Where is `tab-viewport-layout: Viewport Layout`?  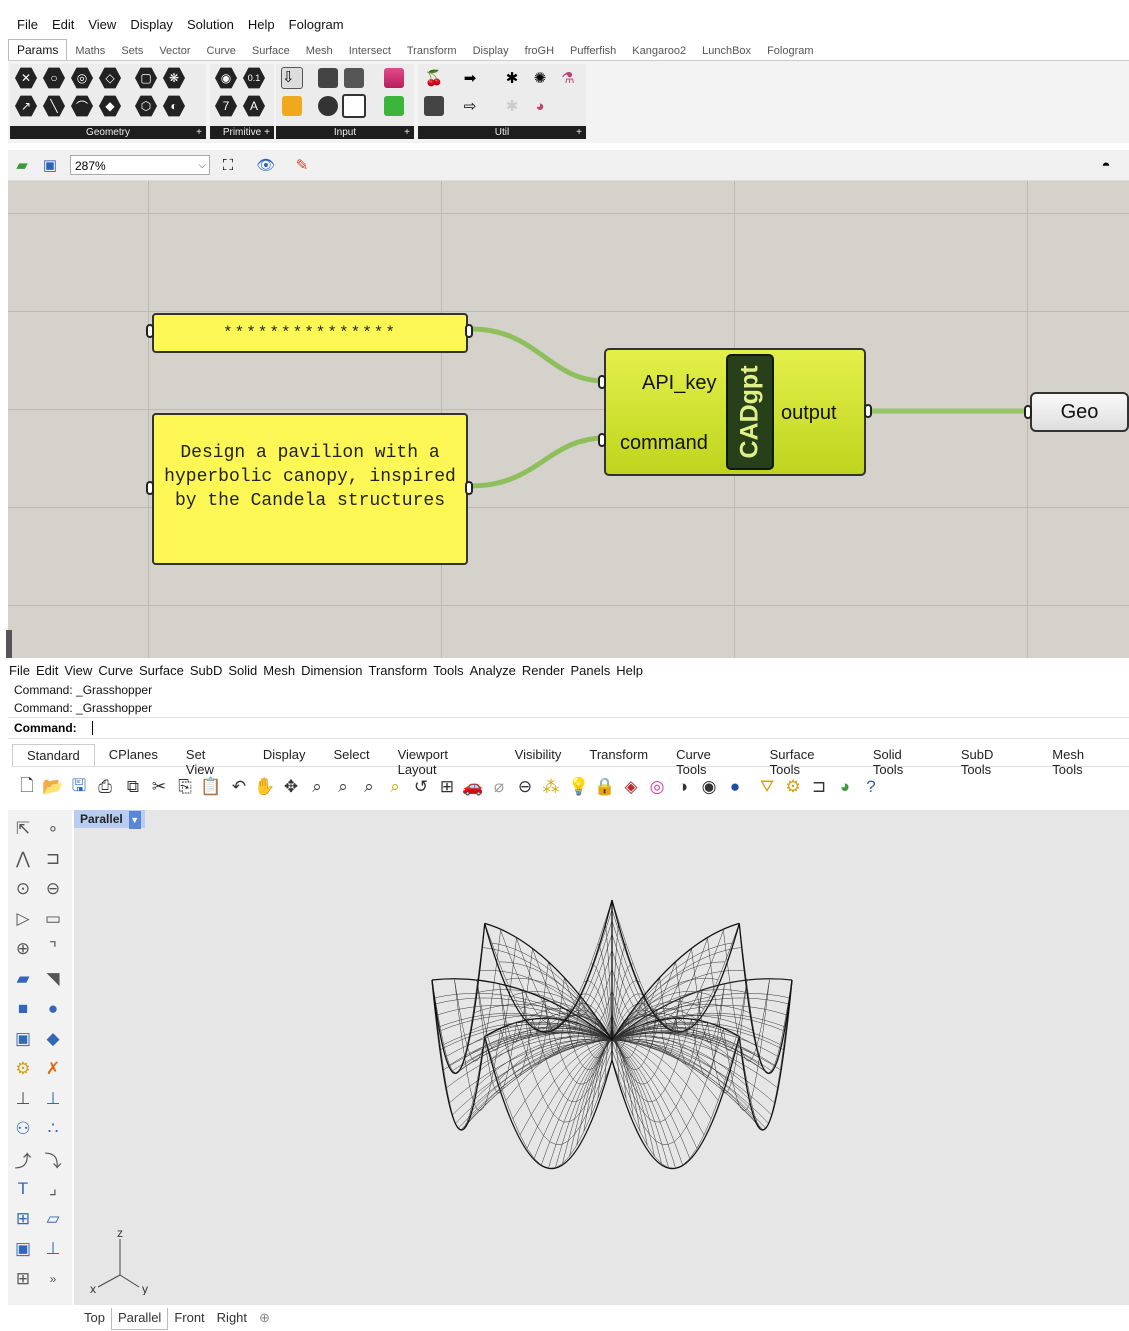
tab-viewport-layout: Viewport Layout is located at coordinates (442, 760).